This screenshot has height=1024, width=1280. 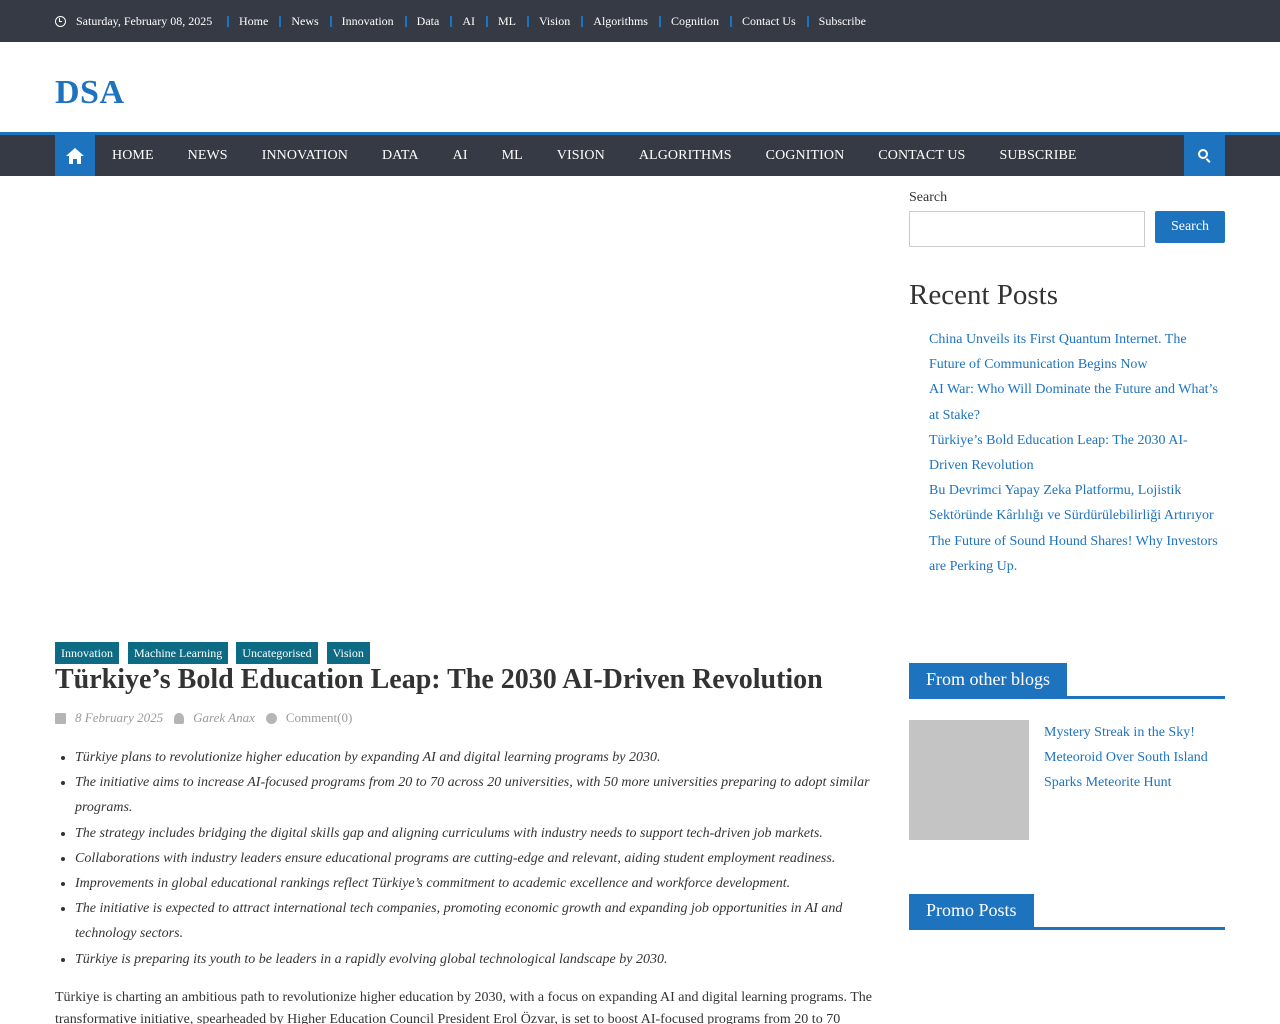 What do you see at coordinates (988, 679) in the screenshot?
I see `other-blogs-title: From other blogs` at bounding box center [988, 679].